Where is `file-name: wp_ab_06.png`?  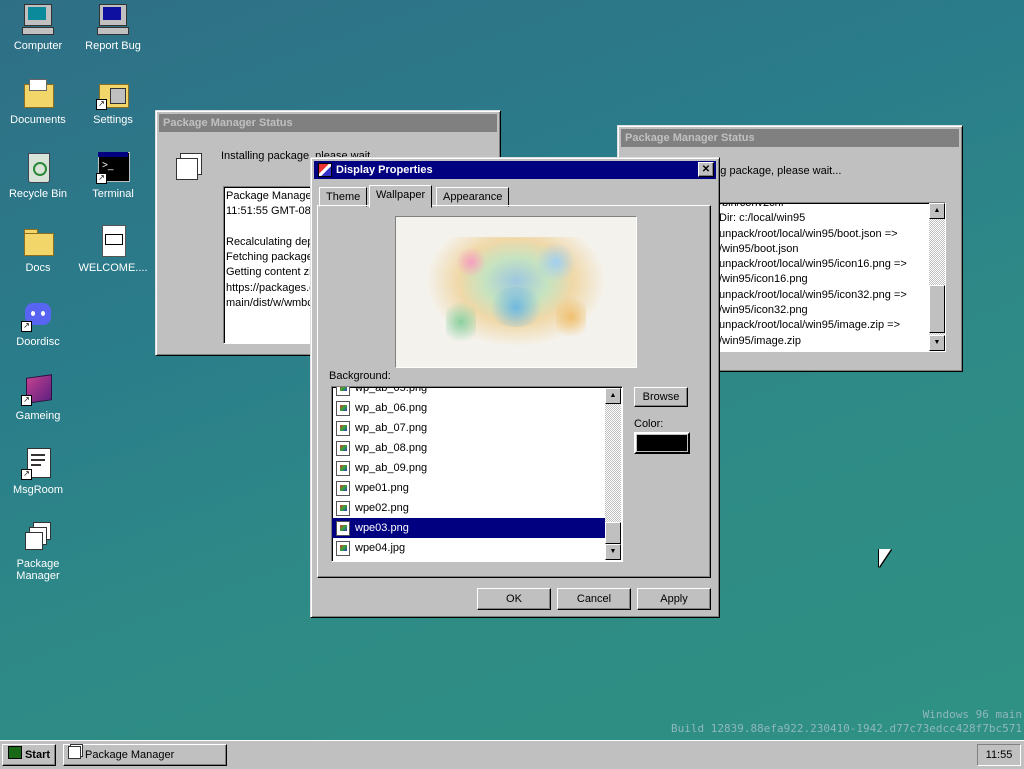 file-name: wp_ab_06.png is located at coordinates (391, 408).